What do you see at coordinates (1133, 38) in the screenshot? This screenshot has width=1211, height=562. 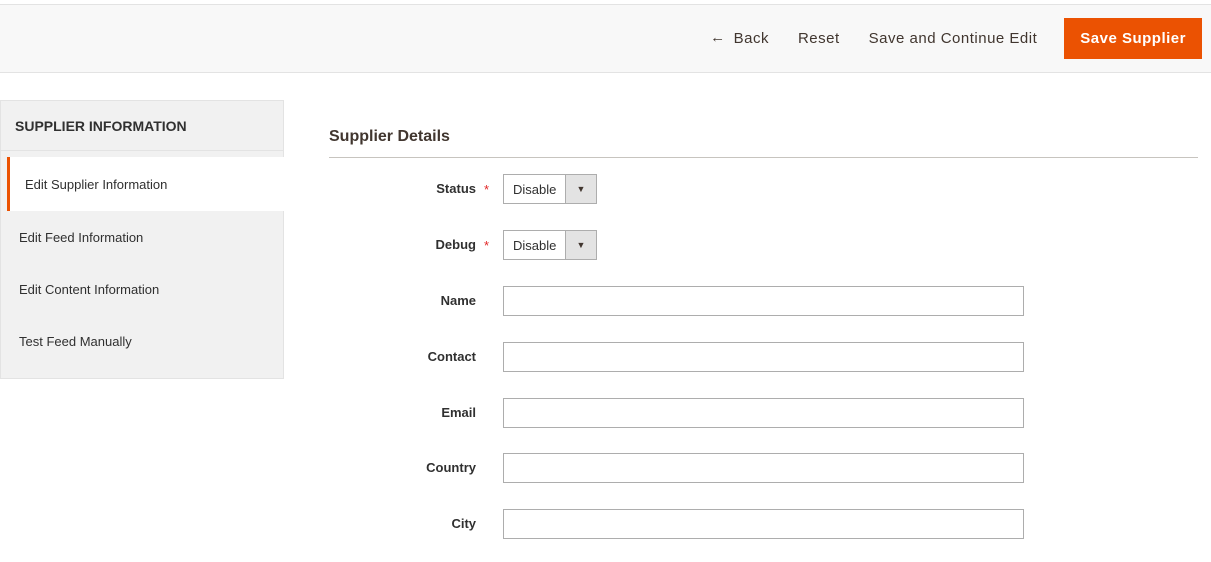 I see `save-supplier-button: Save Supplier` at bounding box center [1133, 38].